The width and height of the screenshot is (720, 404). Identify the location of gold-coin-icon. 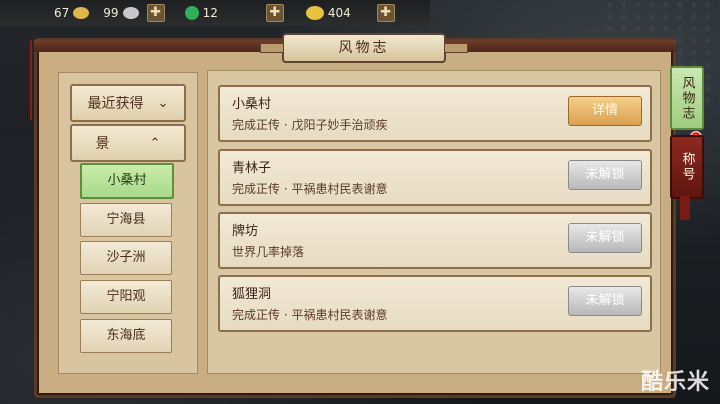
(314, 13).